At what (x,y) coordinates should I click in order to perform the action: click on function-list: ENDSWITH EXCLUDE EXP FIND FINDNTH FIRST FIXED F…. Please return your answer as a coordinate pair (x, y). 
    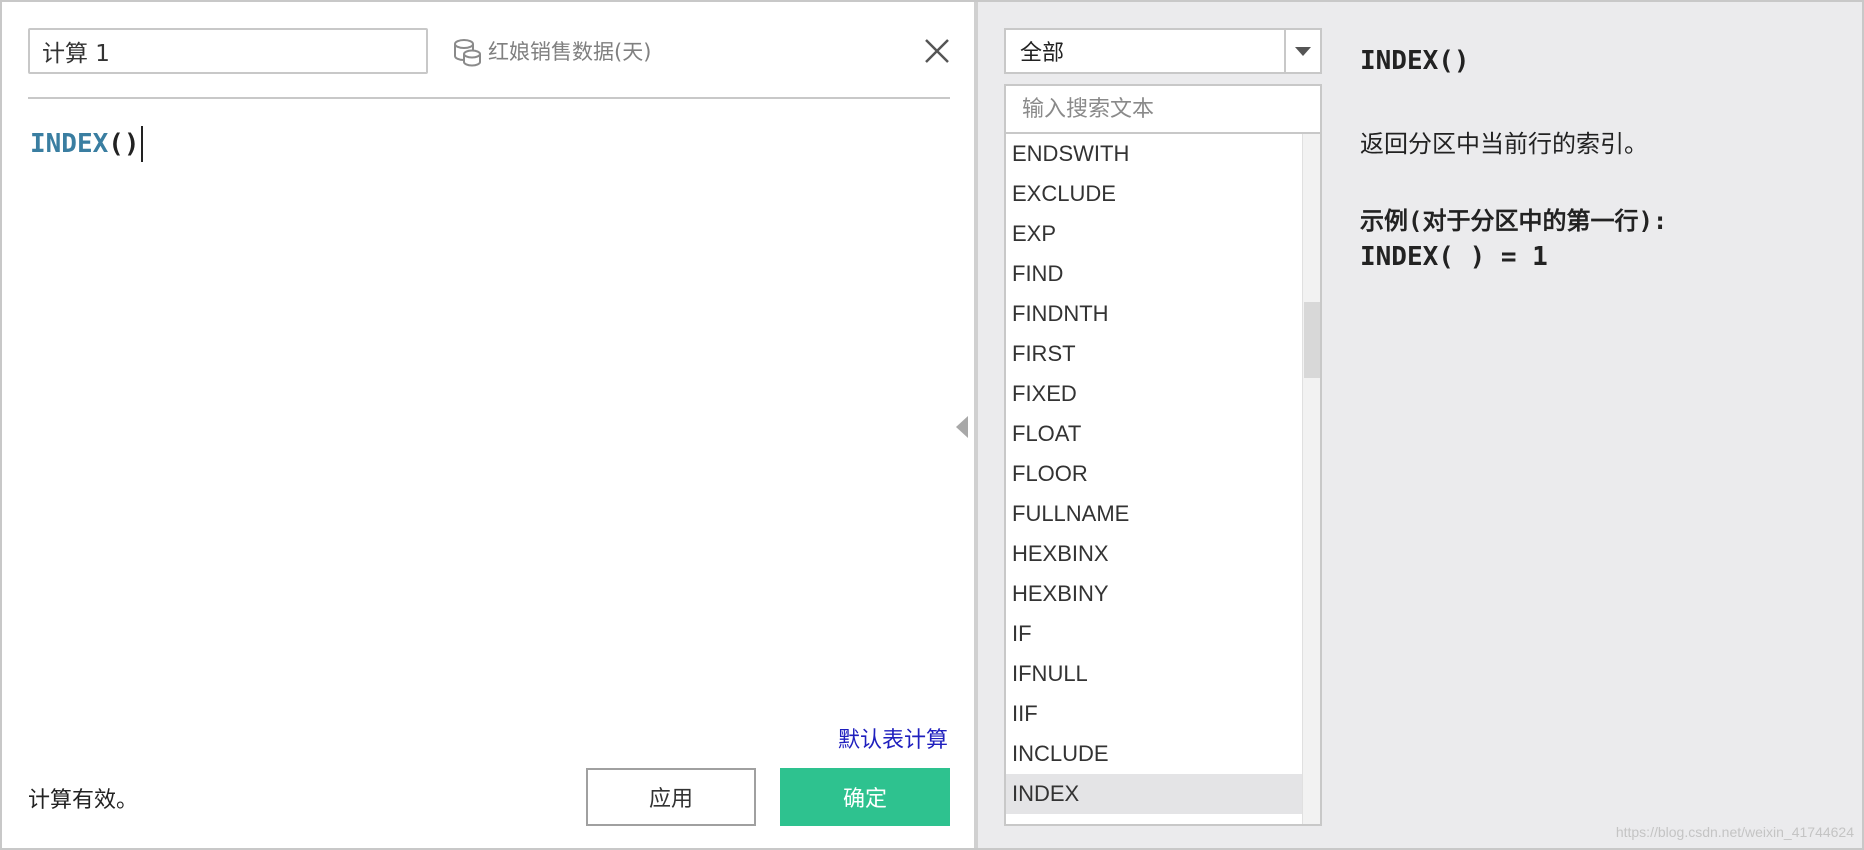
    Looking at the image, I should click on (1163, 480).